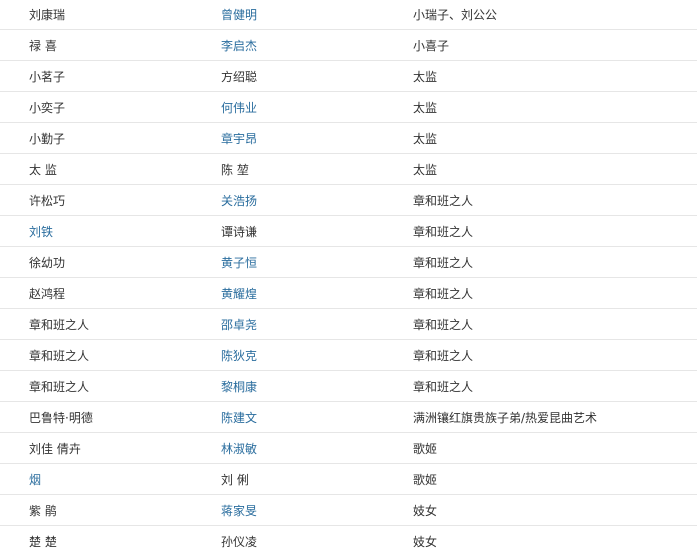  I want to click on role-name: 小勤子, so click(47, 138).